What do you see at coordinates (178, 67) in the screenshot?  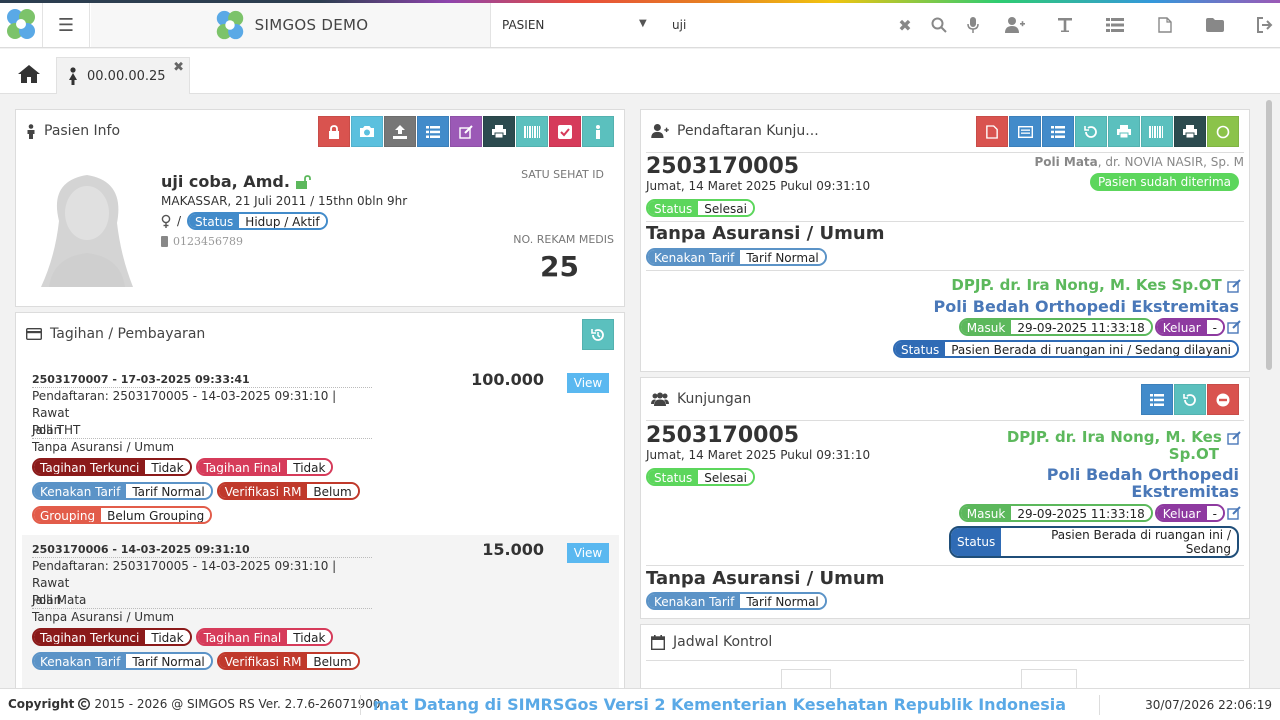 I see `close-tab-icon: ✖` at bounding box center [178, 67].